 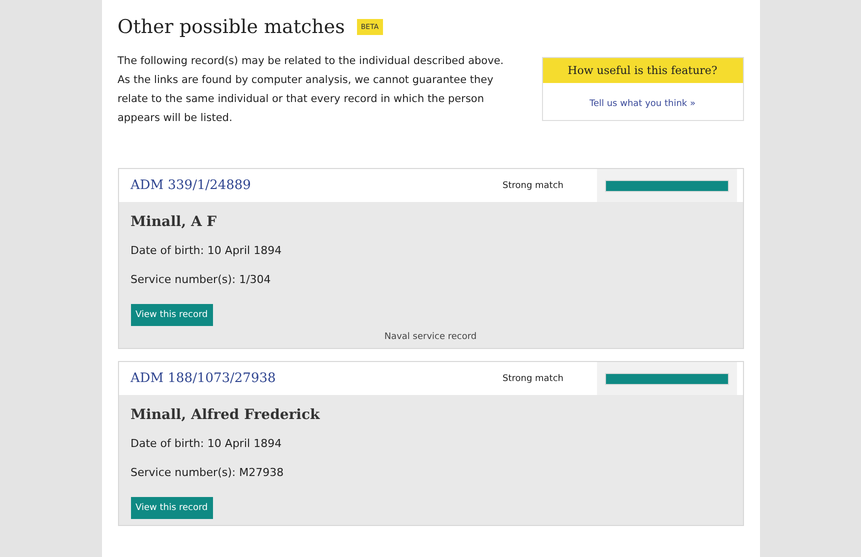 What do you see at coordinates (311, 90) in the screenshot?
I see `intro-text: The following record(s) may be related to the individual described above. As the links are found by computer analysis, we cannot guarantee they relate to the same individual or that every record in which the person appears will be listed.` at bounding box center [311, 90].